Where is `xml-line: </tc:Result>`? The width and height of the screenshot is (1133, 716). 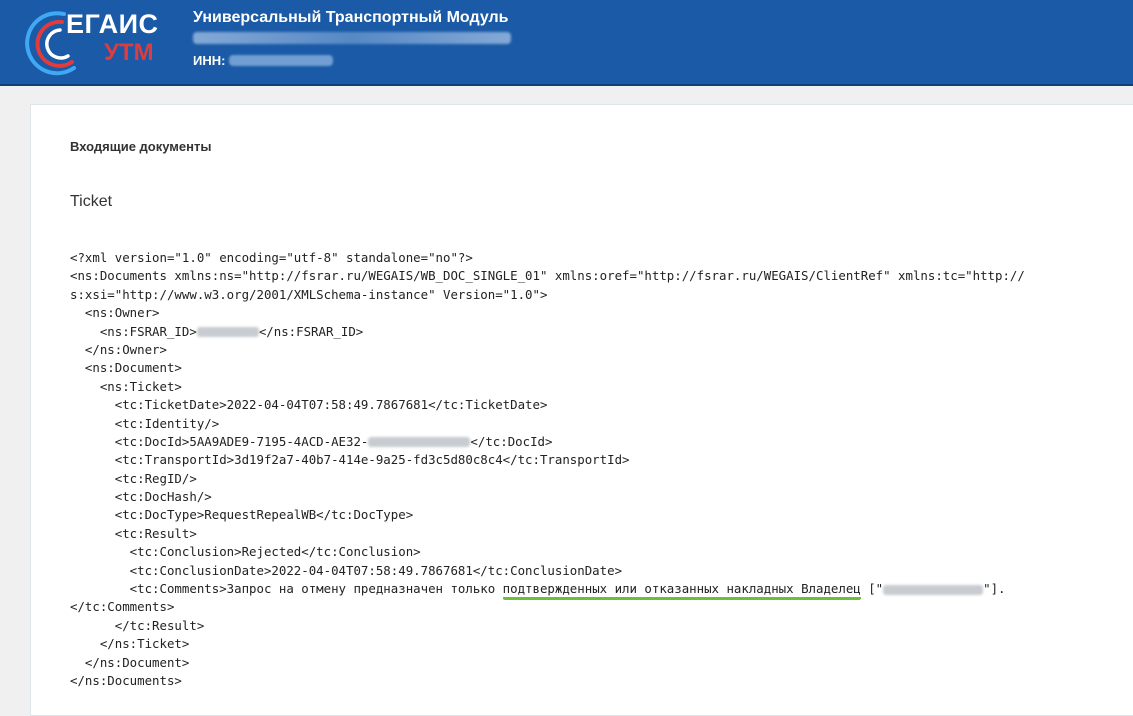
xml-line: </tc:Result> is located at coordinates (137, 625).